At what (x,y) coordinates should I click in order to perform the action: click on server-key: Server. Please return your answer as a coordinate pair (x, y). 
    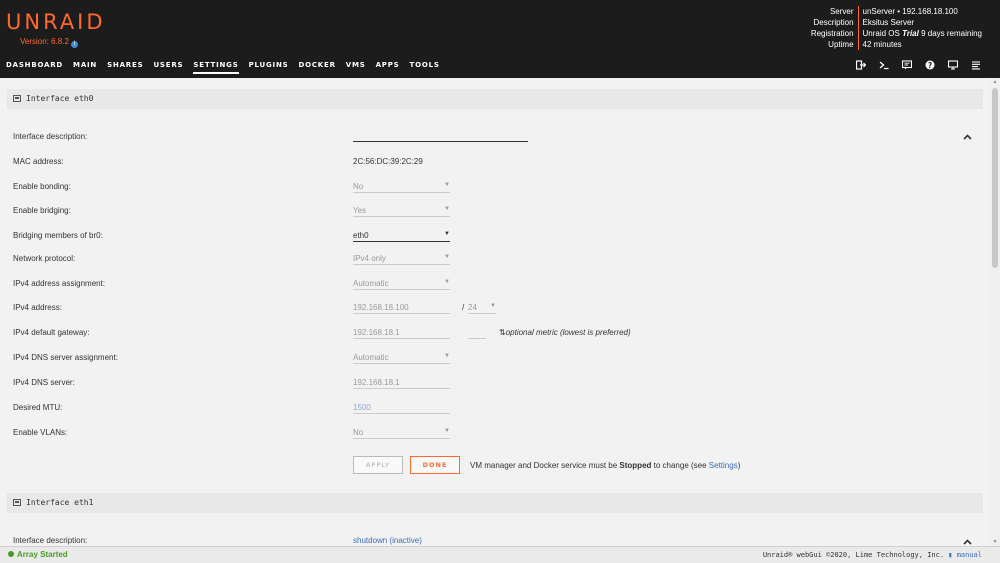
    Looking at the image, I should click on (833, 11).